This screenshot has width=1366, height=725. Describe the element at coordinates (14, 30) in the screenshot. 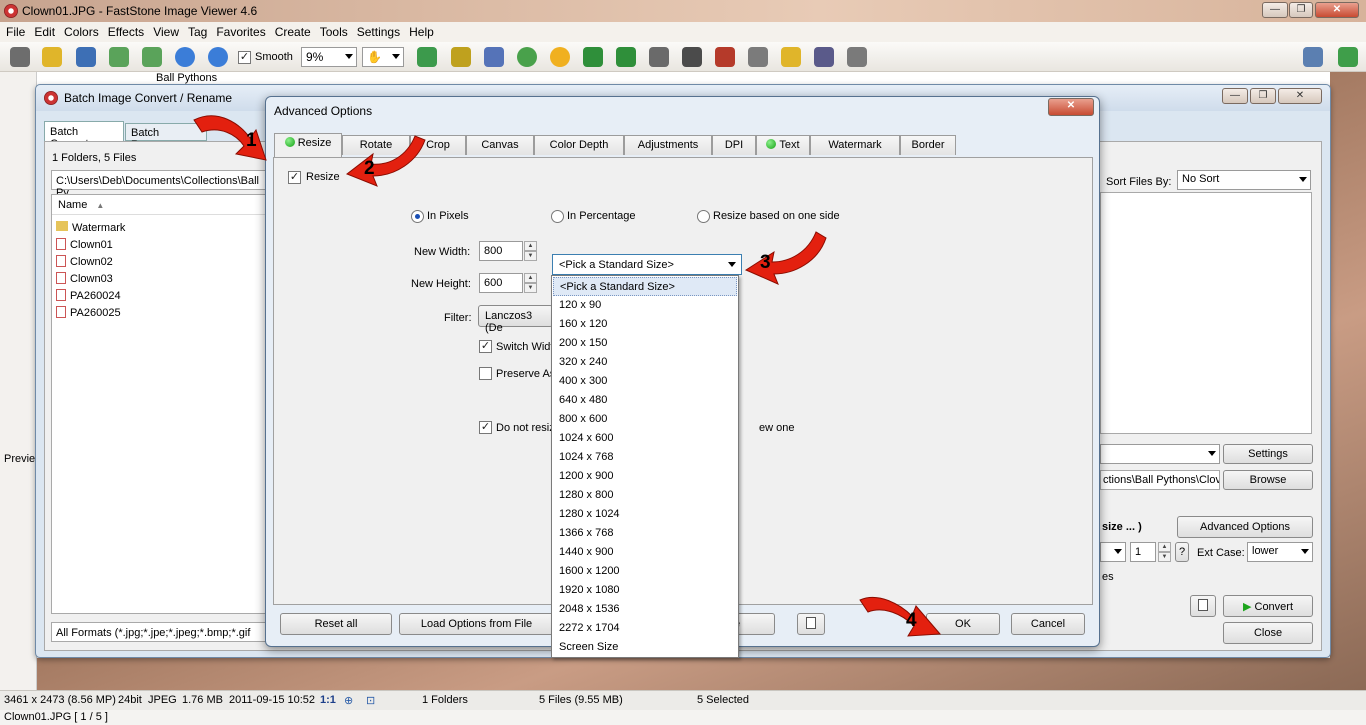

I see `menu-file: File` at that location.